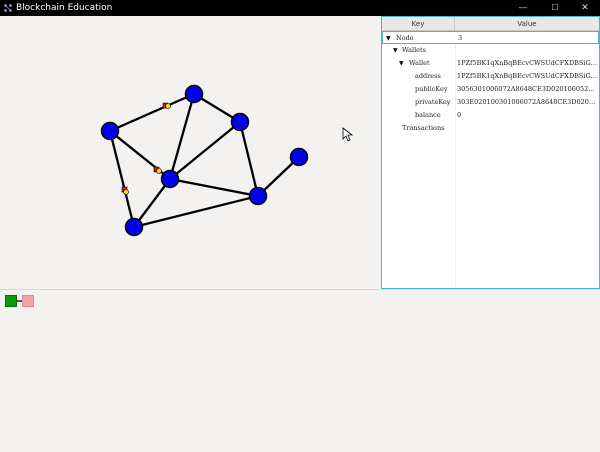 The height and width of the screenshot is (452, 600). I want to click on tree-row-key: address, so click(428, 76).